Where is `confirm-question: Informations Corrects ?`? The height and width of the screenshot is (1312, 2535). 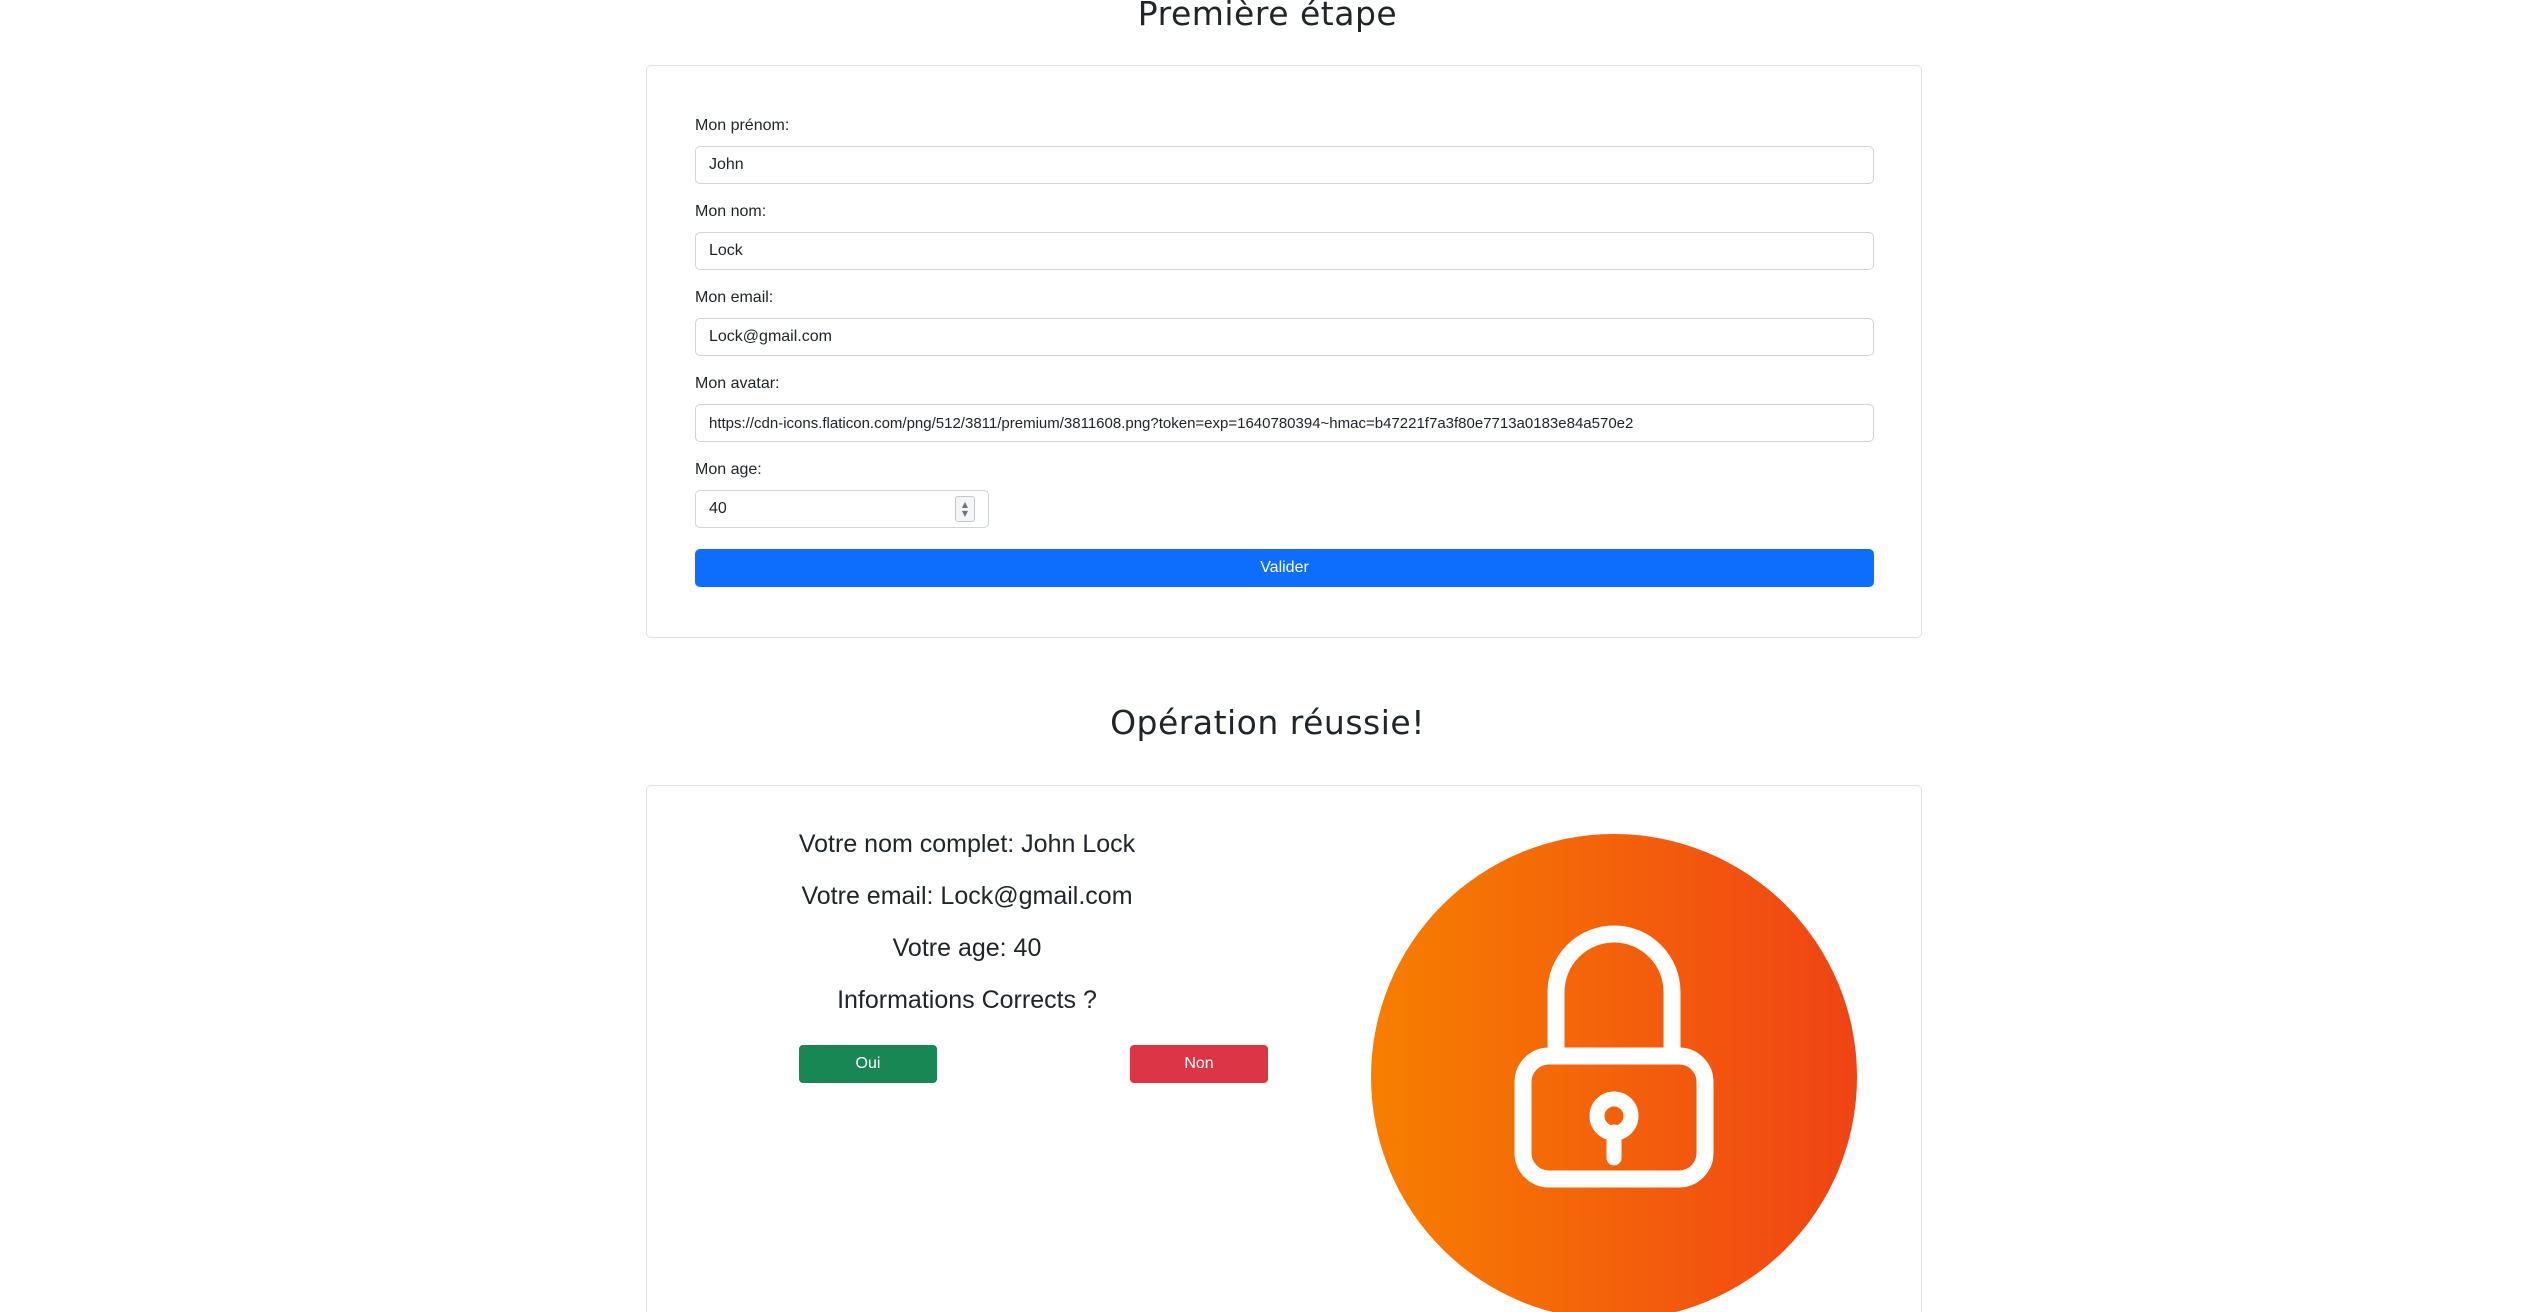
confirm-question: Informations Corrects ? is located at coordinates (967, 1000).